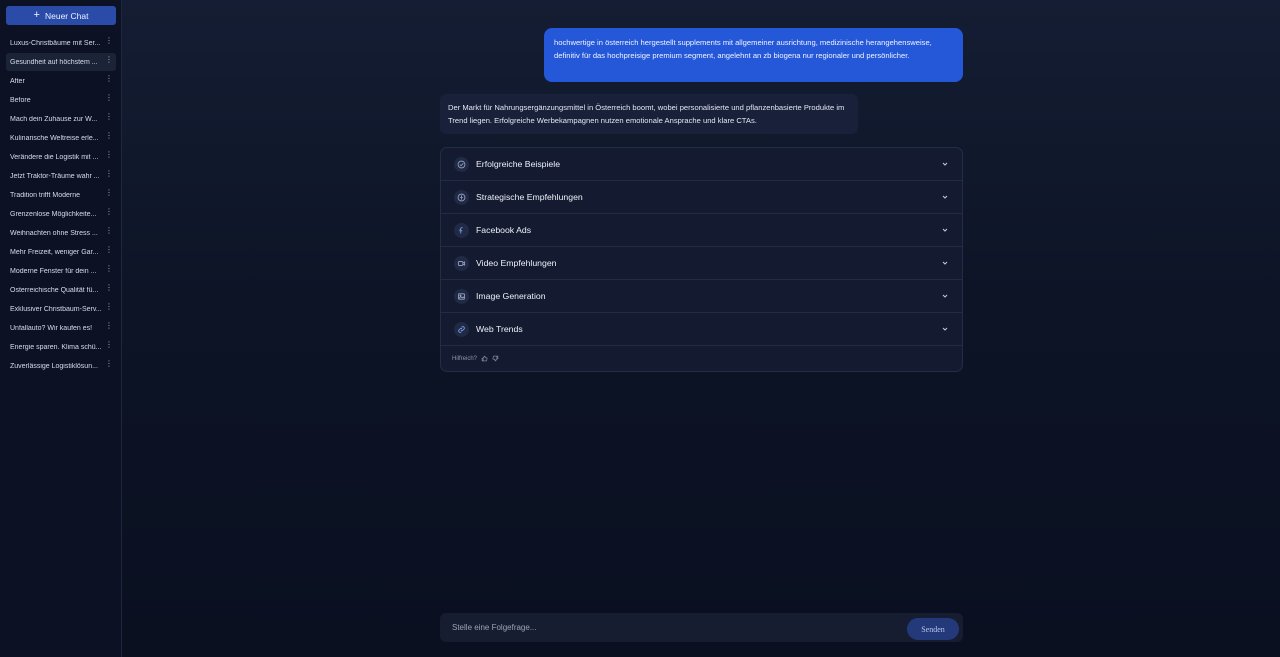 Image resolution: width=1280 pixels, height=657 pixels. I want to click on history-item: Zuverlässige Logistiklösun... ⋮, so click(61, 366).